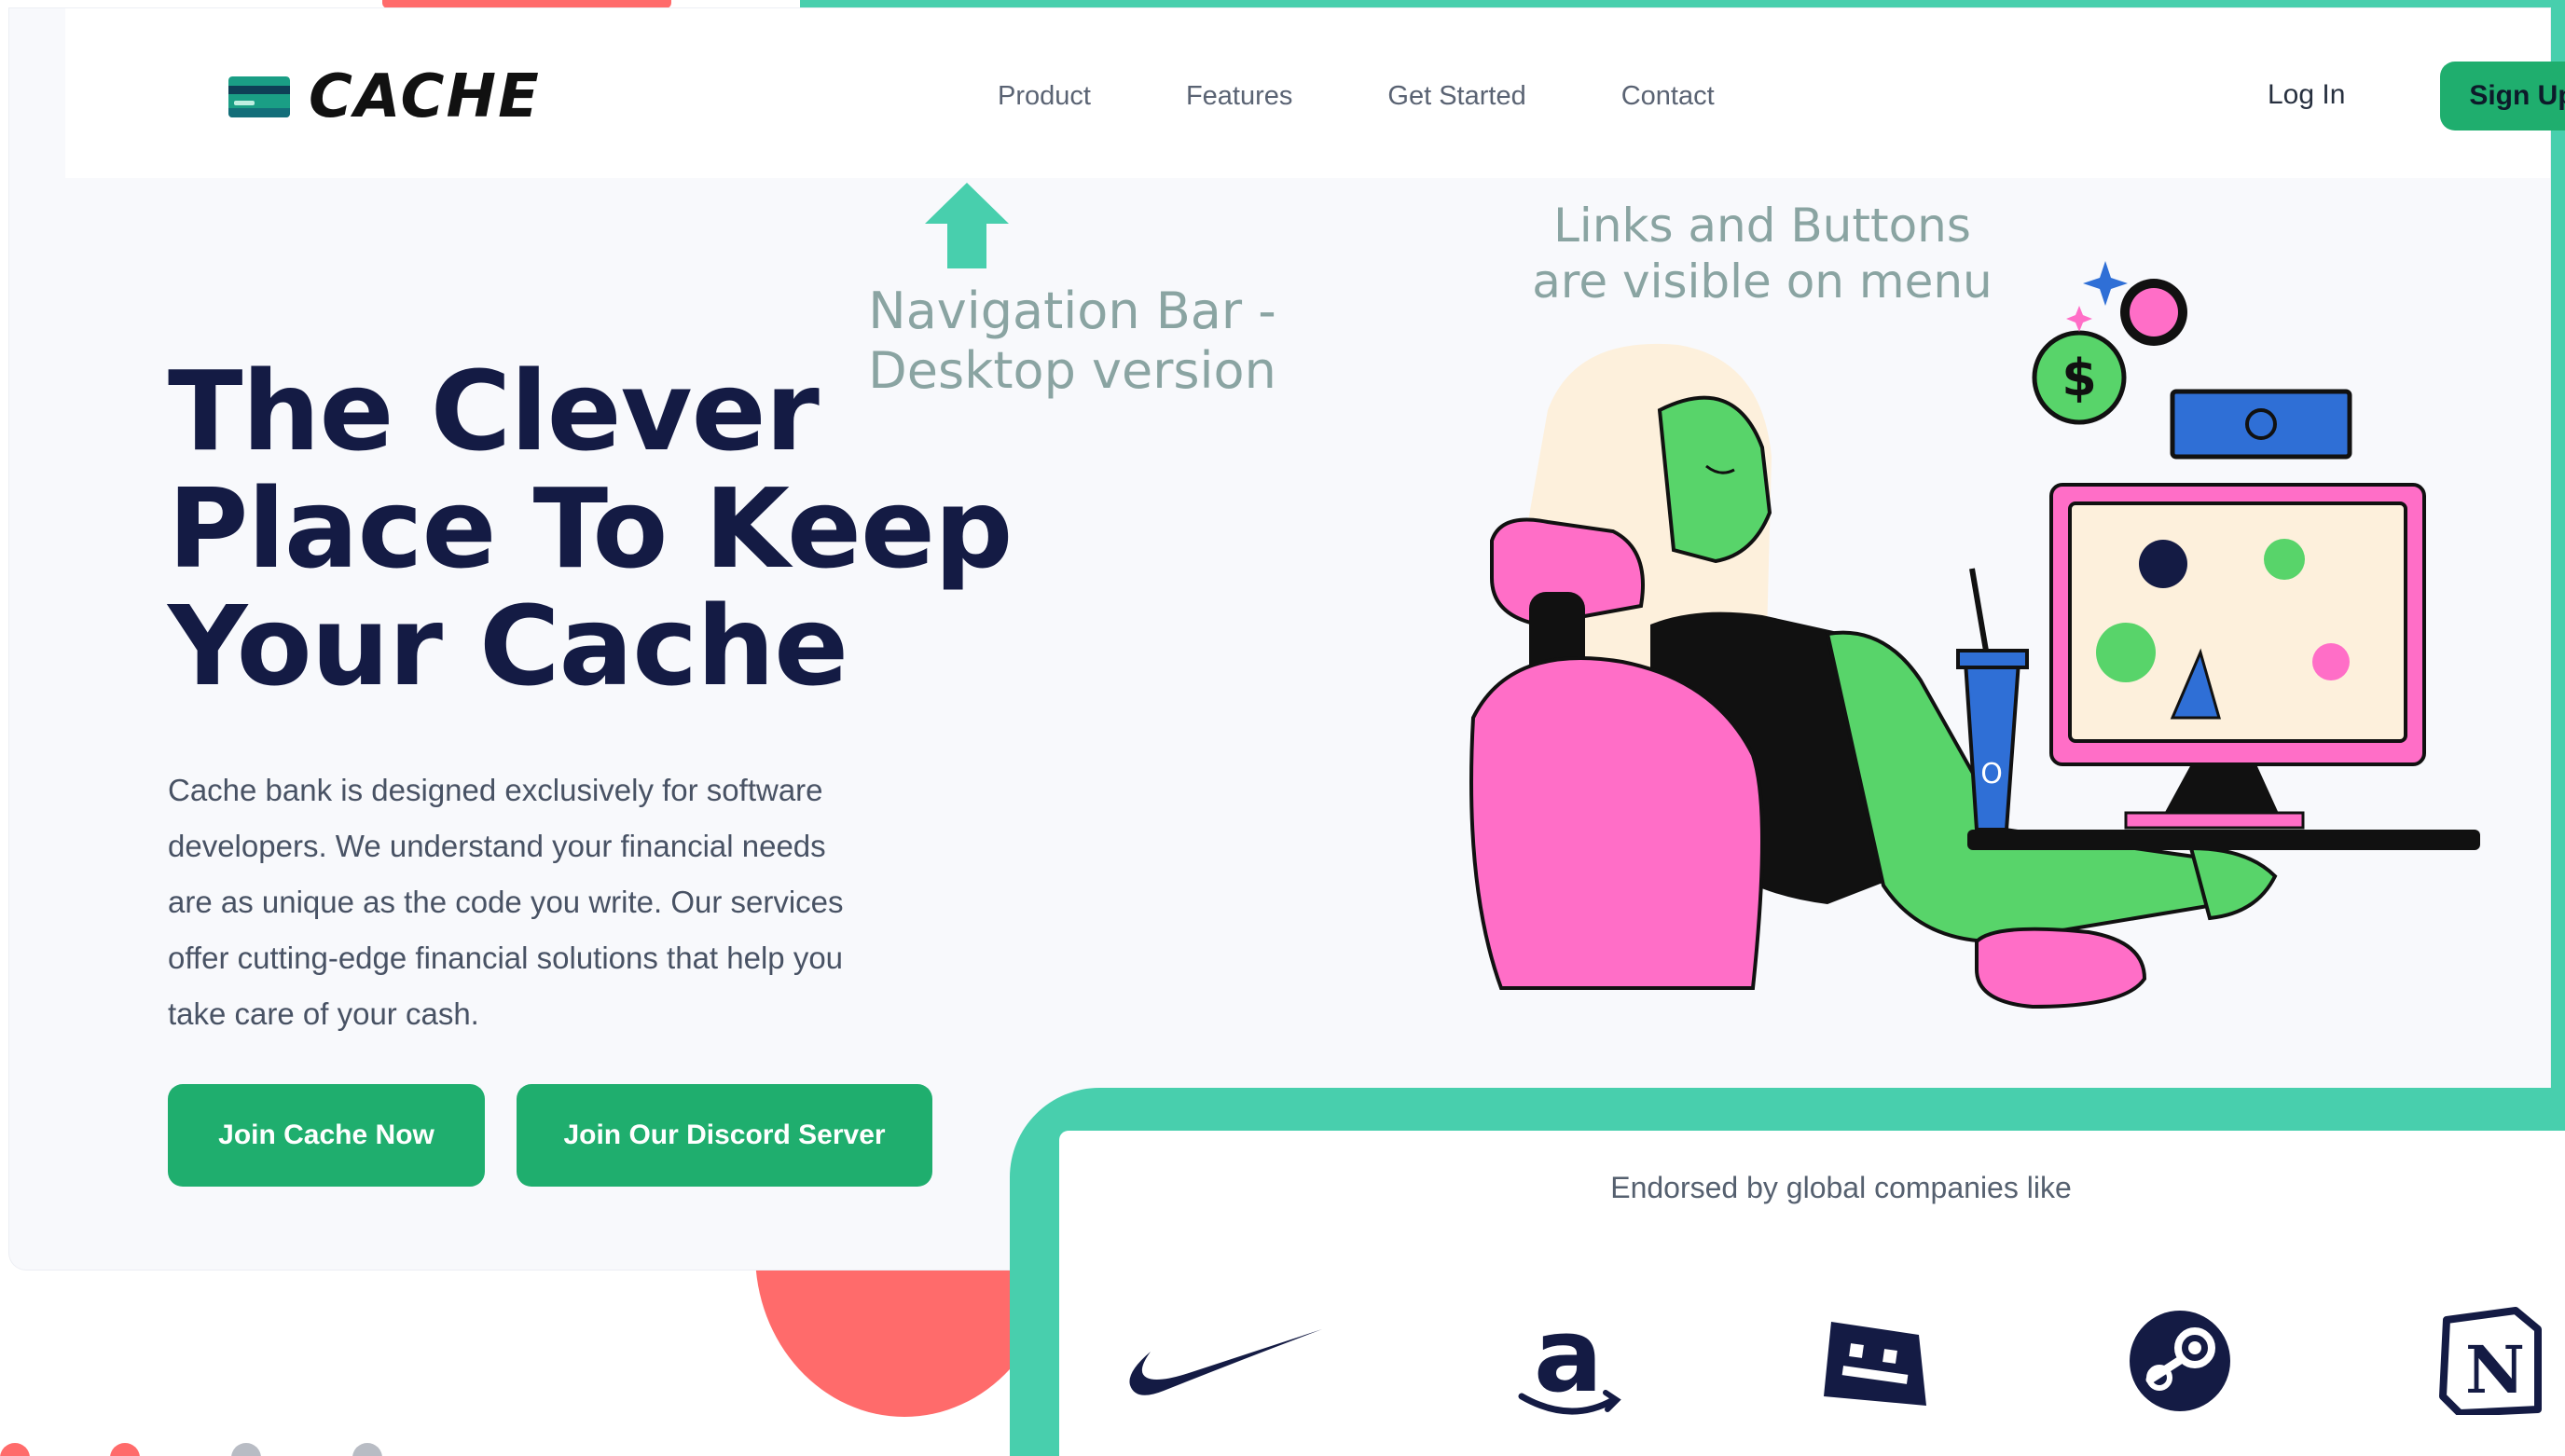 This screenshot has width=2565, height=1456. I want to click on logo-text: CACHE, so click(425, 96).